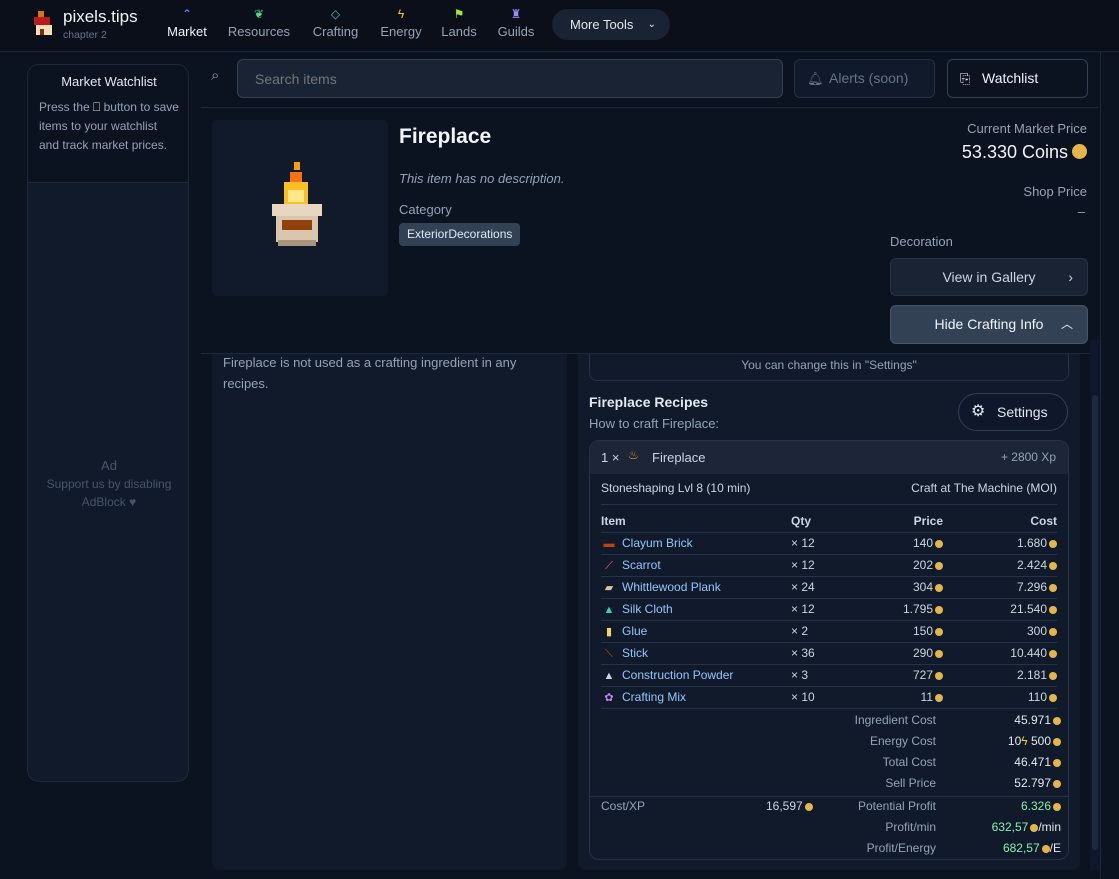 The image size is (1119, 879). I want to click on item-type-label: Decoration, so click(921, 241).